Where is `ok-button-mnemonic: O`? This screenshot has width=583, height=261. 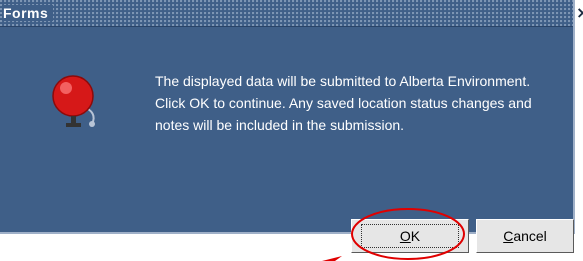 ok-button-mnemonic: O is located at coordinates (405, 236).